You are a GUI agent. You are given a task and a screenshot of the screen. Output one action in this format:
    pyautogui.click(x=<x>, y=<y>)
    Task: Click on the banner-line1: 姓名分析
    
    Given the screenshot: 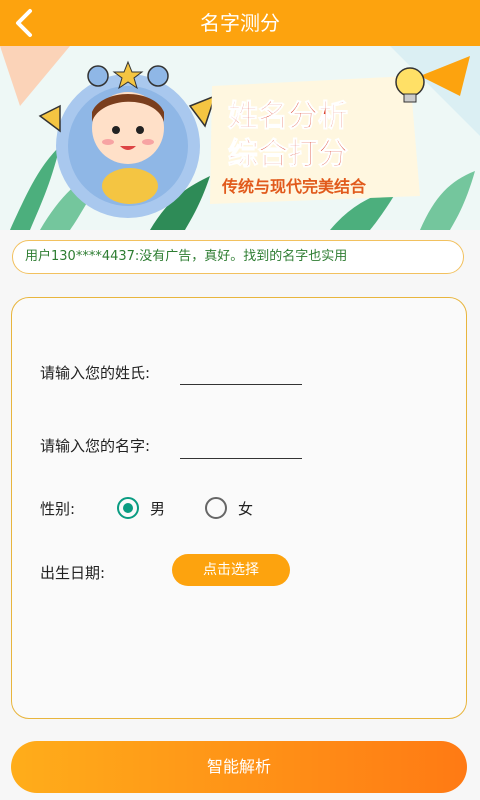 What is the action you would take?
    pyautogui.click(x=288, y=116)
    